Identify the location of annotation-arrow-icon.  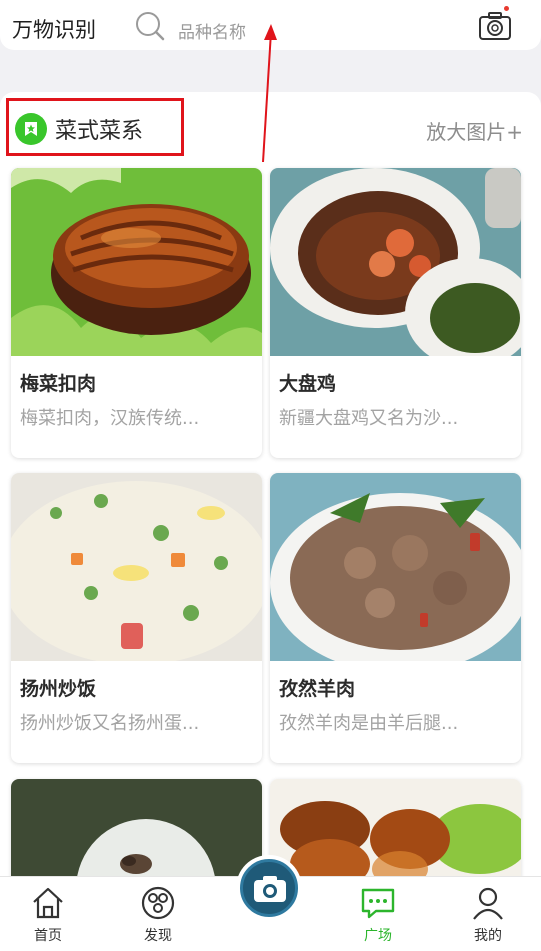
(269, 93).